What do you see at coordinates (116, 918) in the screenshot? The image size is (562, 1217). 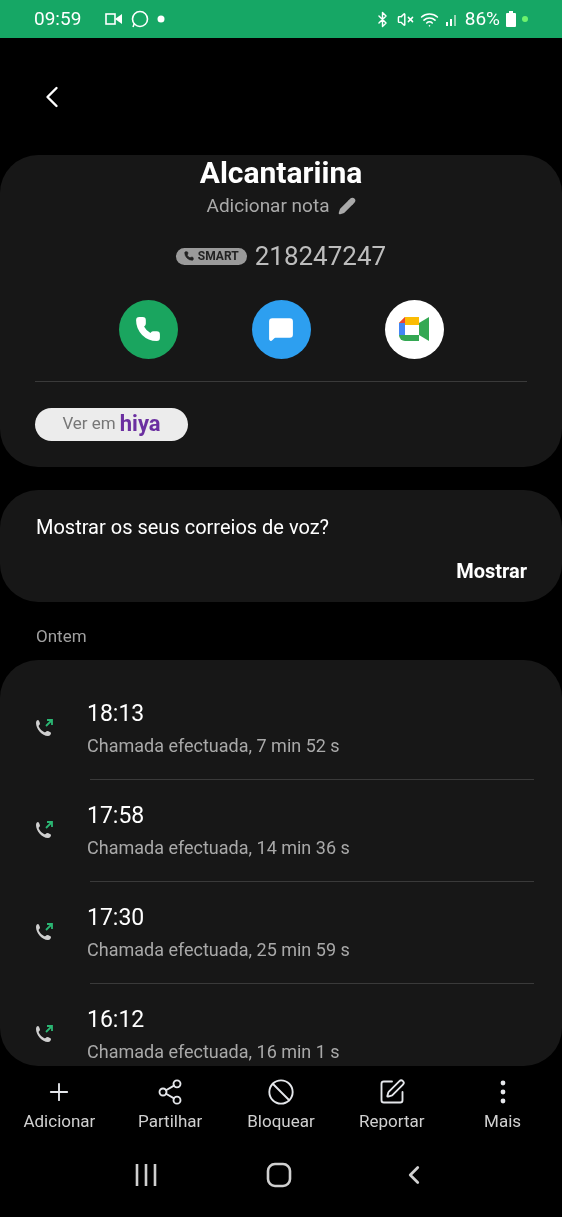 I see `call-time: 17:30` at bounding box center [116, 918].